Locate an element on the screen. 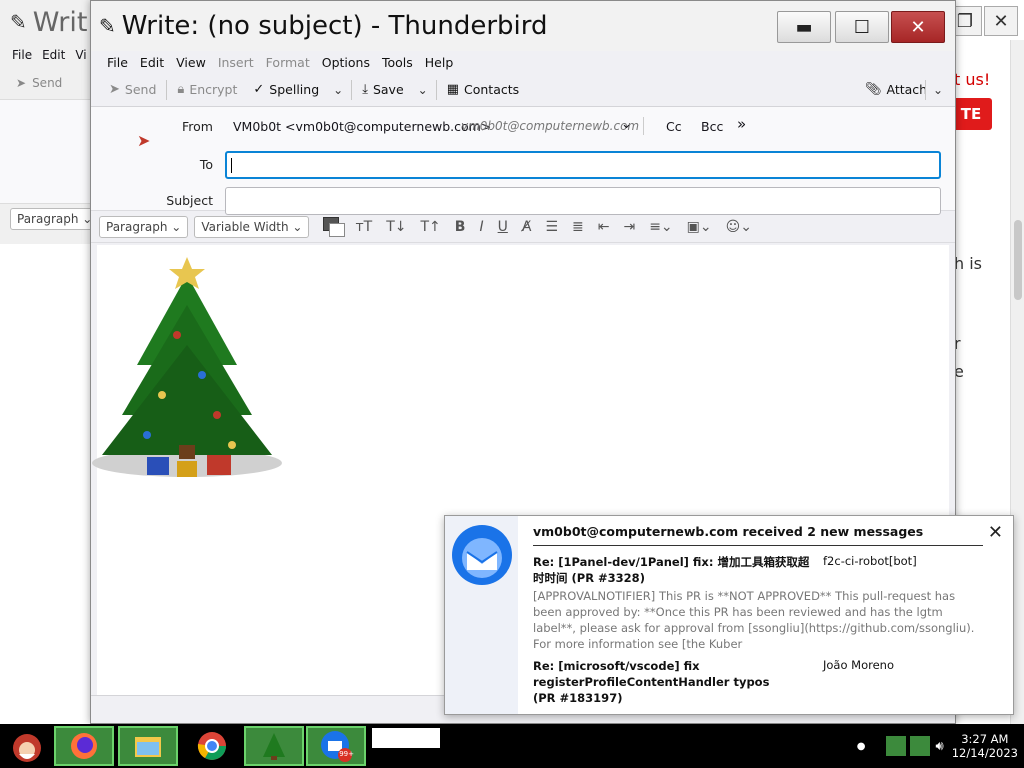  download-icon: ⤓ is located at coordinates (365, 89).